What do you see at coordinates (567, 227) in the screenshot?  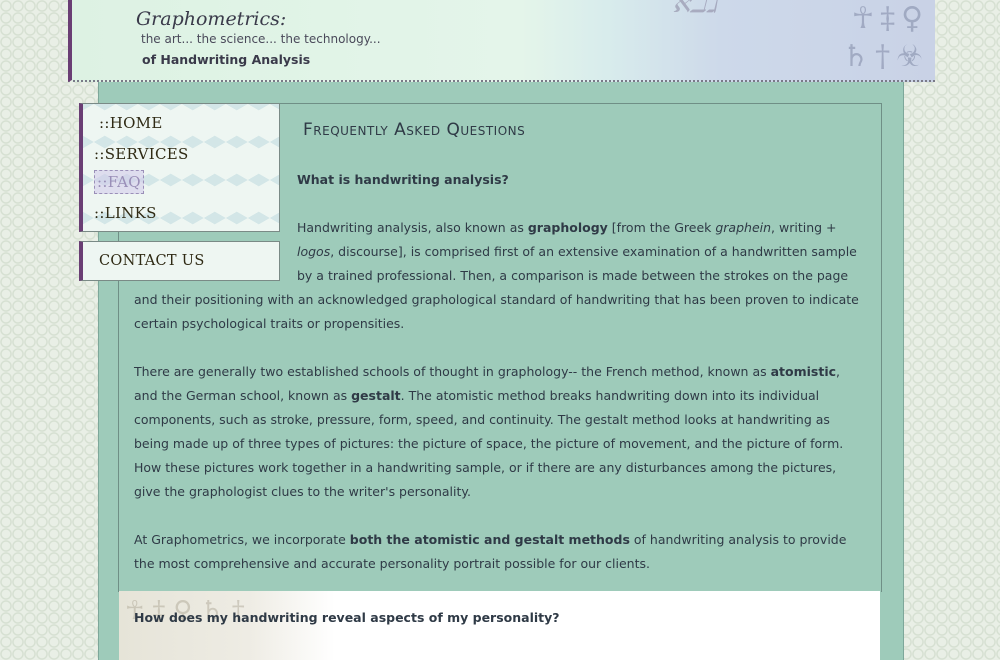 I see `bold-term: graphology` at bounding box center [567, 227].